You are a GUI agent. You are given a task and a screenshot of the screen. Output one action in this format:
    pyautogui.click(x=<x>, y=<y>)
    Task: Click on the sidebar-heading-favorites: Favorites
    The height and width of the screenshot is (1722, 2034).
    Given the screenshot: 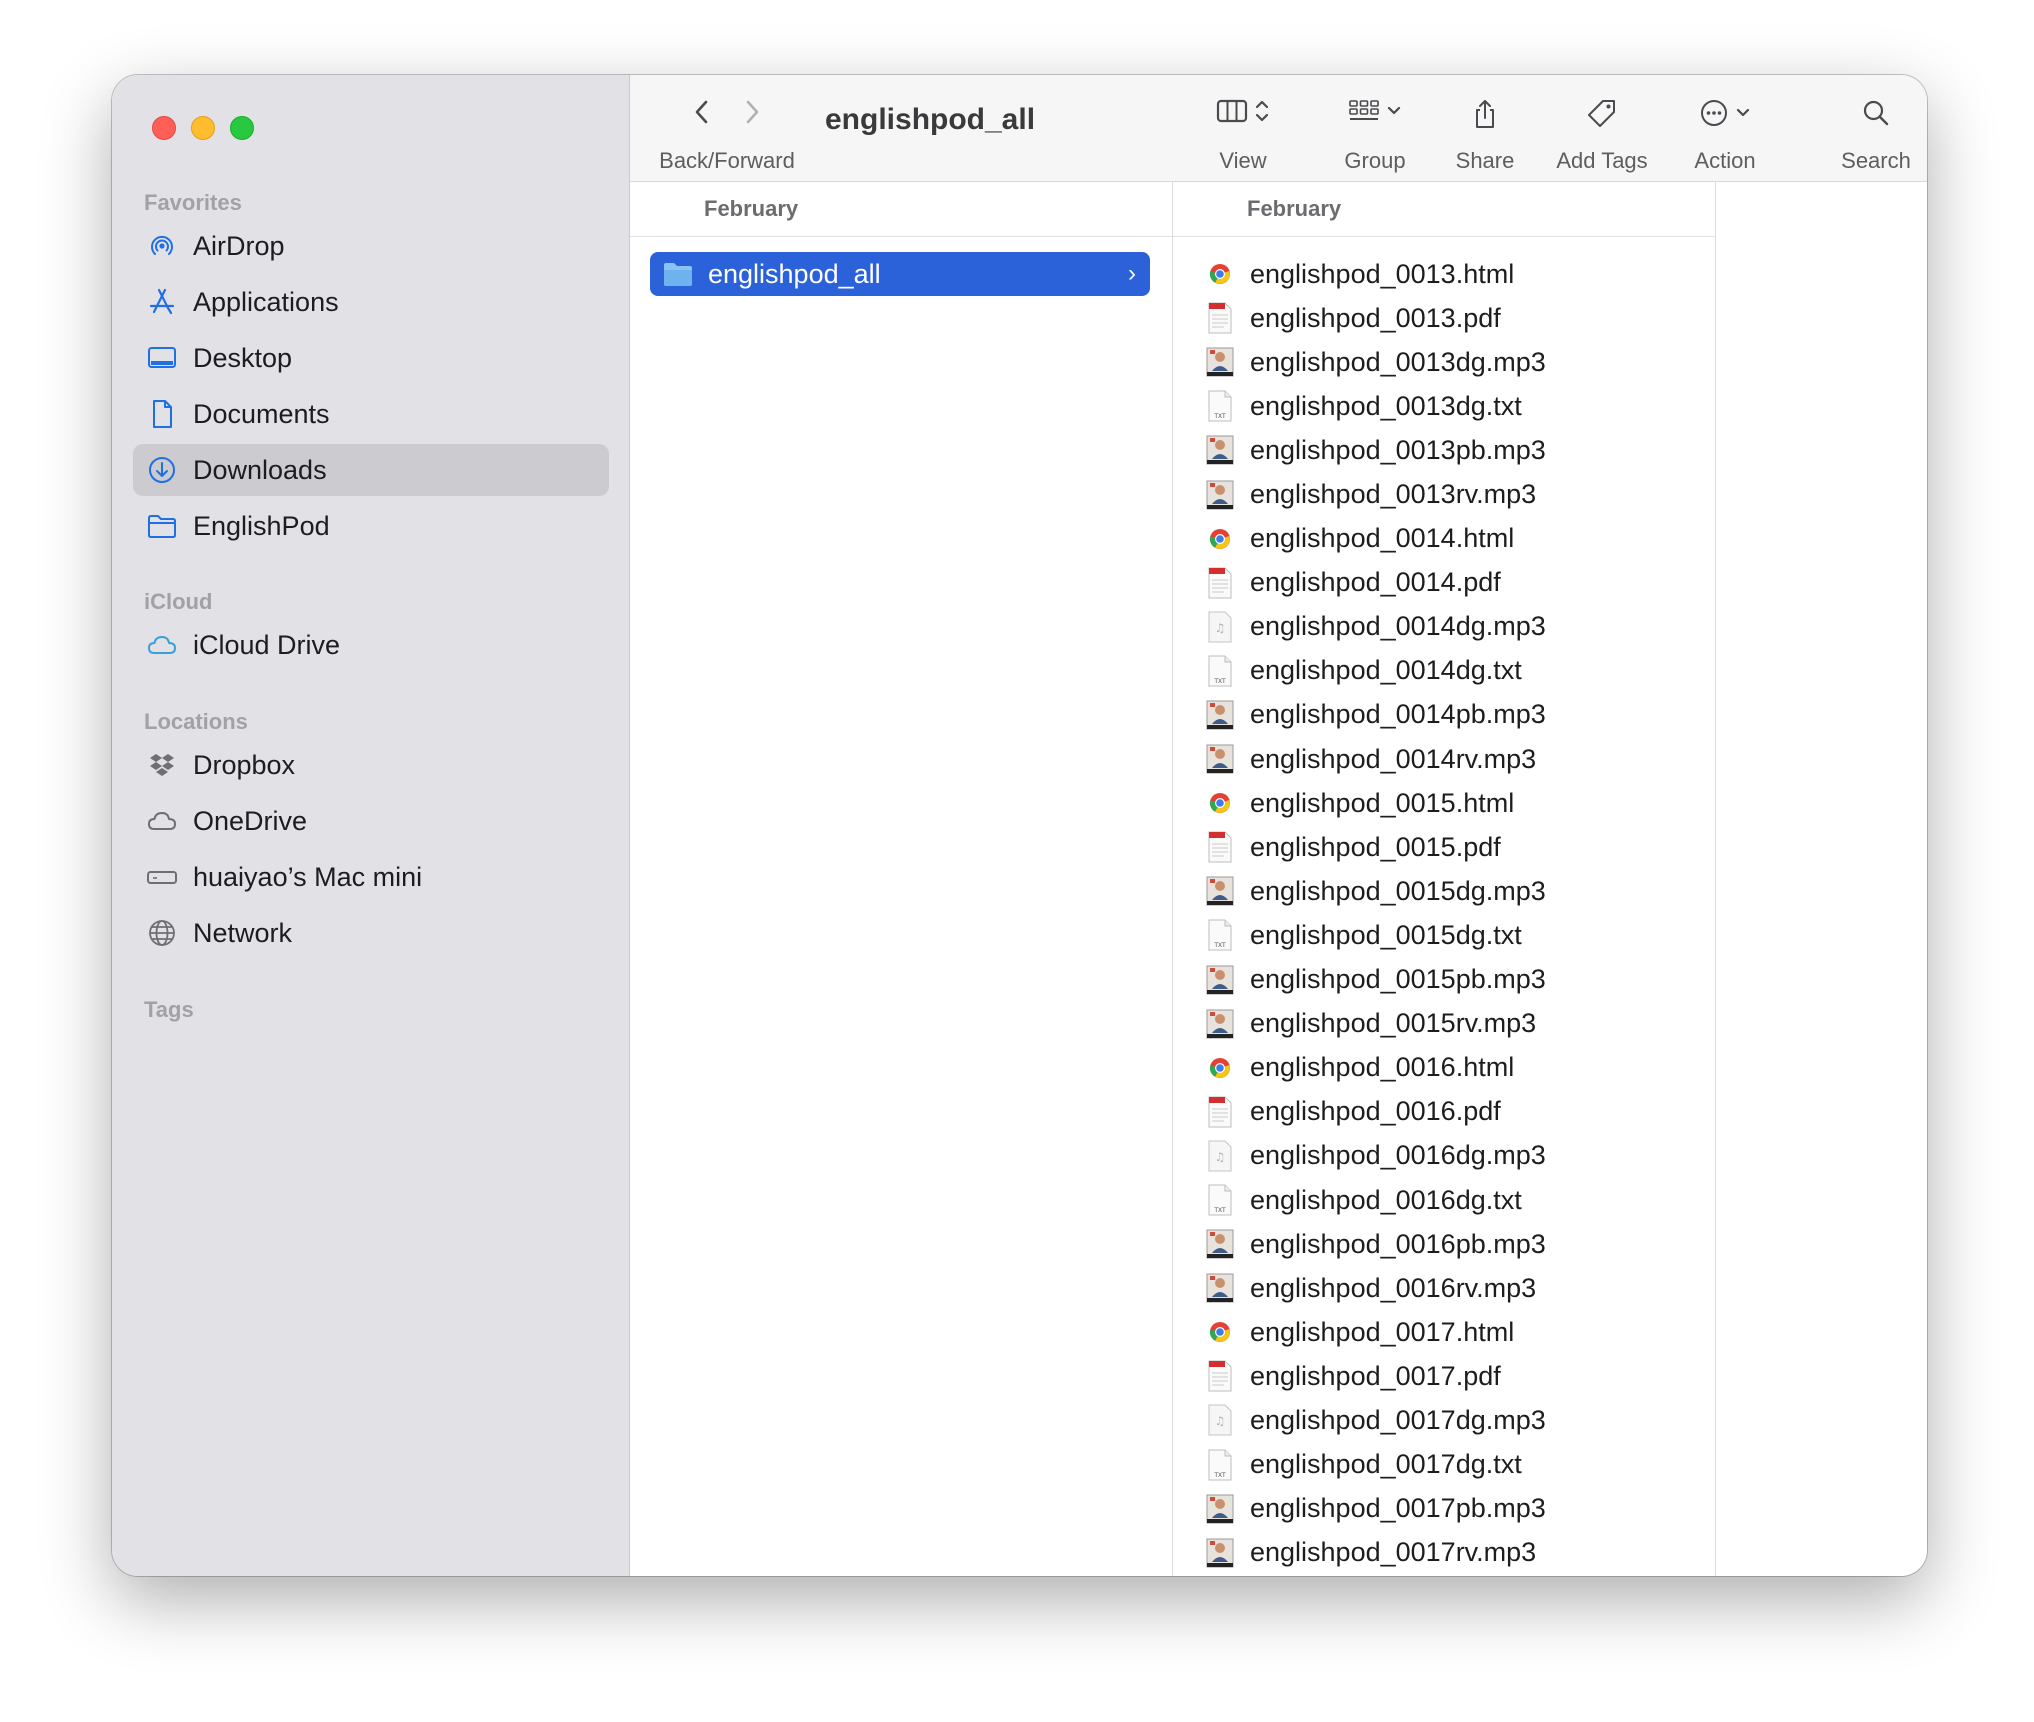 What is the action you would take?
    pyautogui.click(x=193, y=202)
    